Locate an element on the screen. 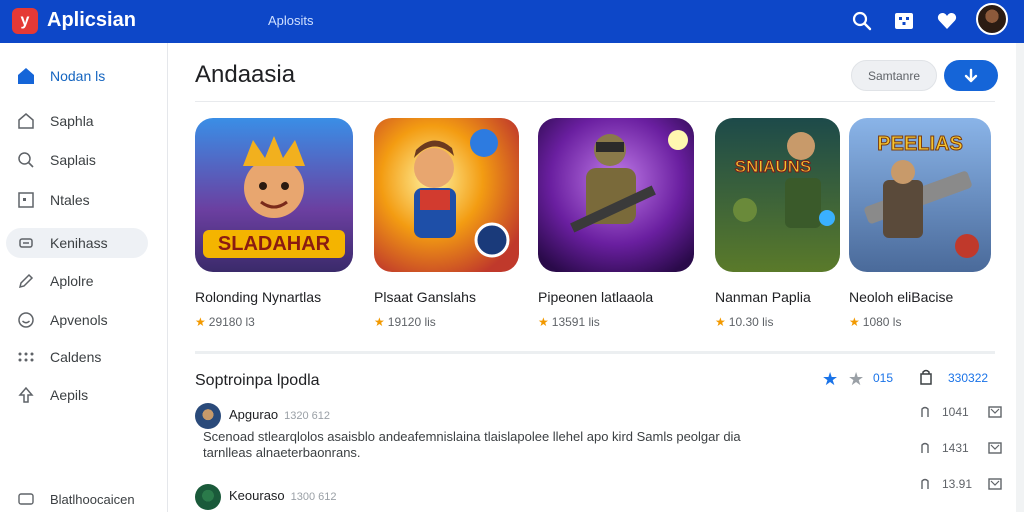 This screenshot has height=512, width=1024. download-button is located at coordinates (971, 75).